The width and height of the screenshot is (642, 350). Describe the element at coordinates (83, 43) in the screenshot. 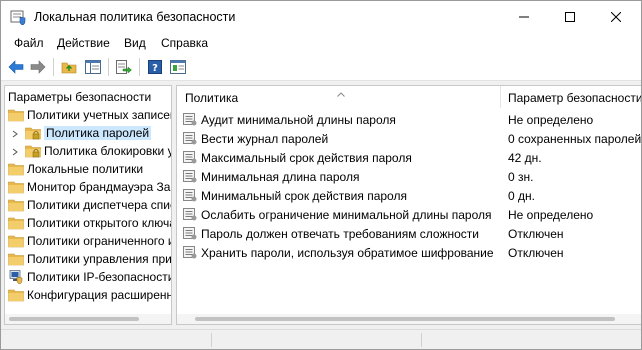

I see `menu-action: Действие` at that location.